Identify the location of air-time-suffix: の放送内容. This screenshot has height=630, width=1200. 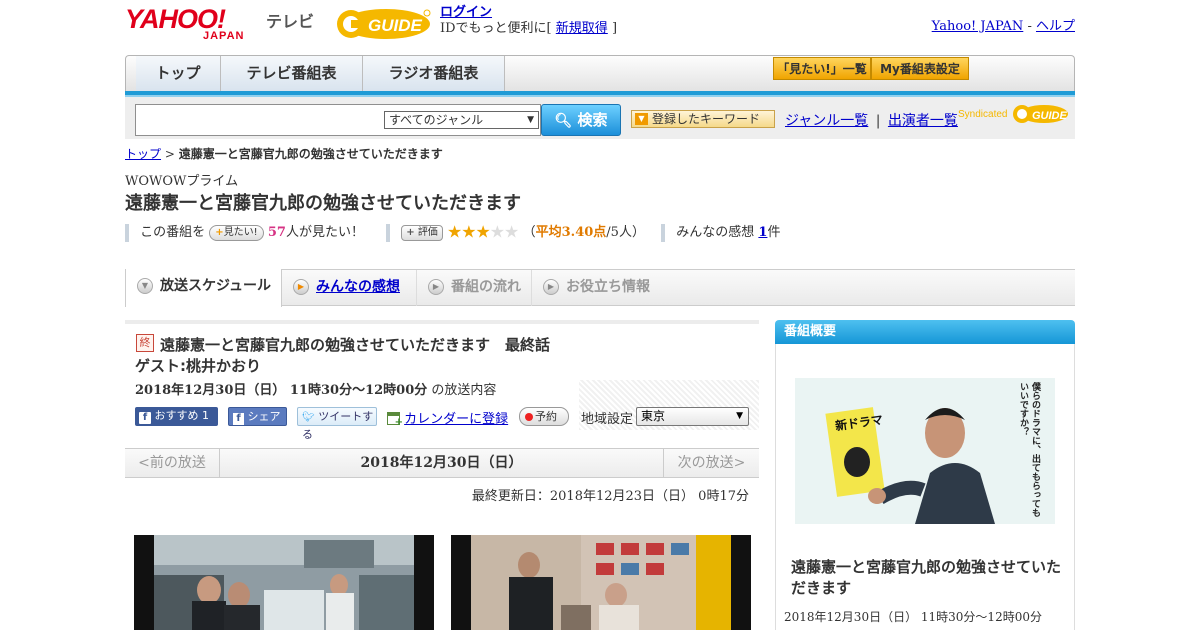
(462, 390).